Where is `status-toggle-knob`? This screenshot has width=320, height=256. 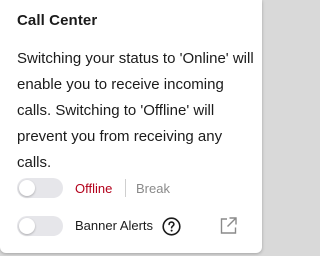
status-toggle-knob is located at coordinates (27, 188).